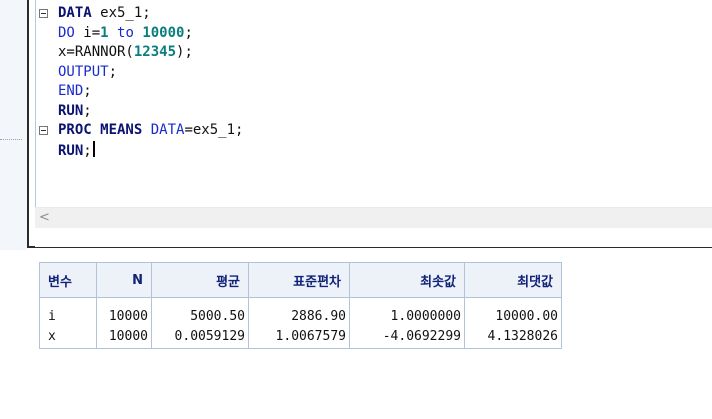  Describe the element at coordinates (513, 311) in the screenshot. I see `cell-max: 10000.00` at that location.